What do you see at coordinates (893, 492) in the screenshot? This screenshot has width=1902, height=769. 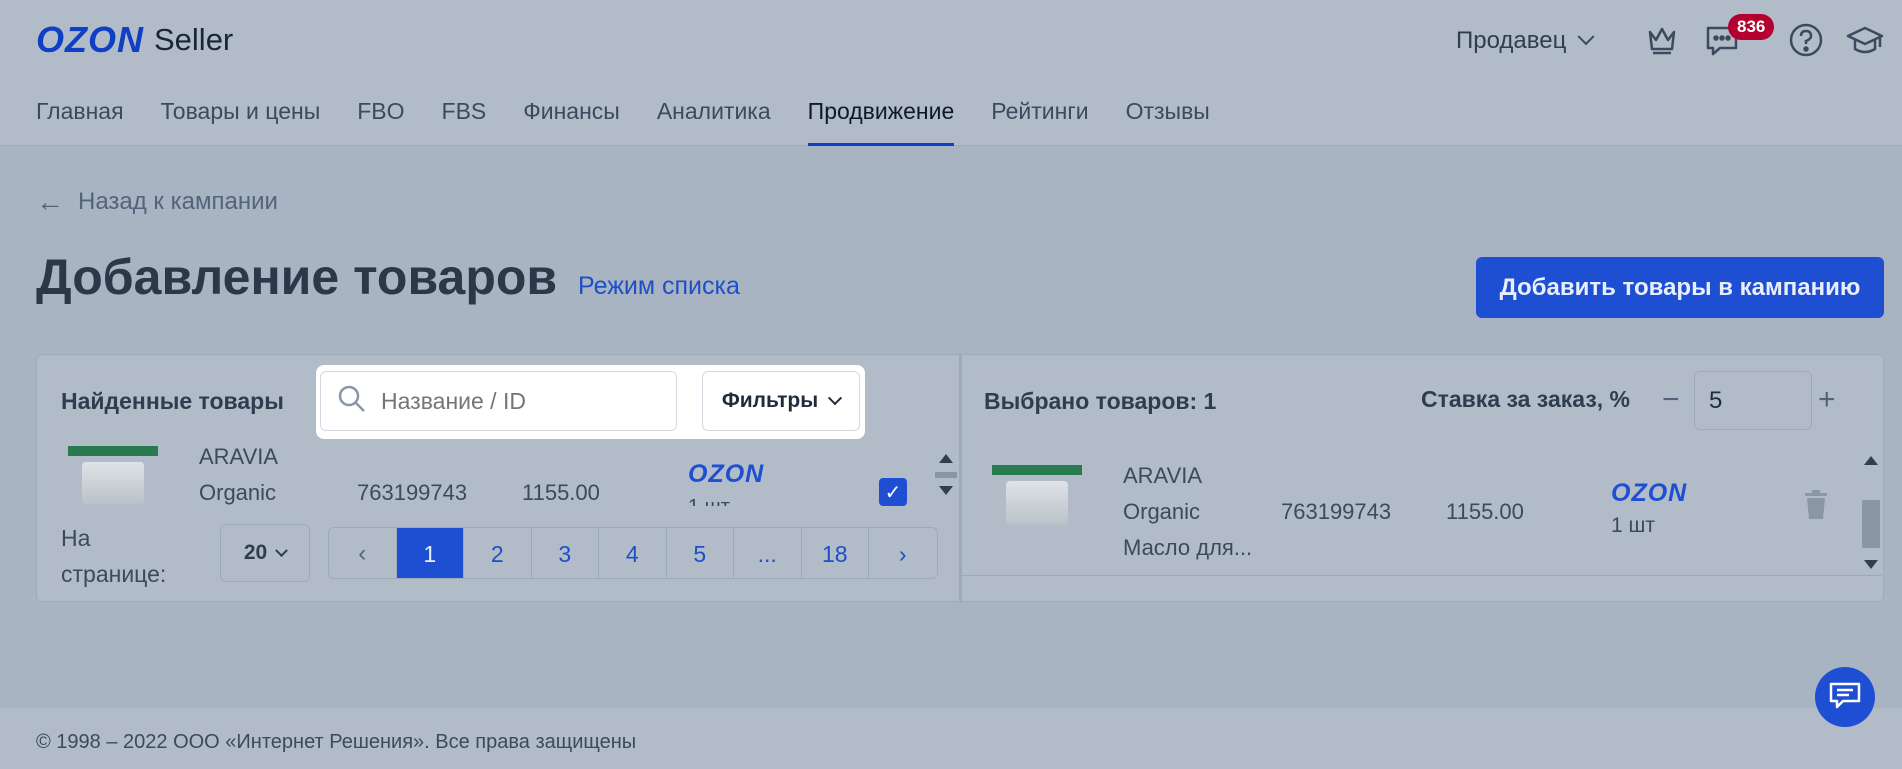 I see `product-select-checkbox: ✓` at bounding box center [893, 492].